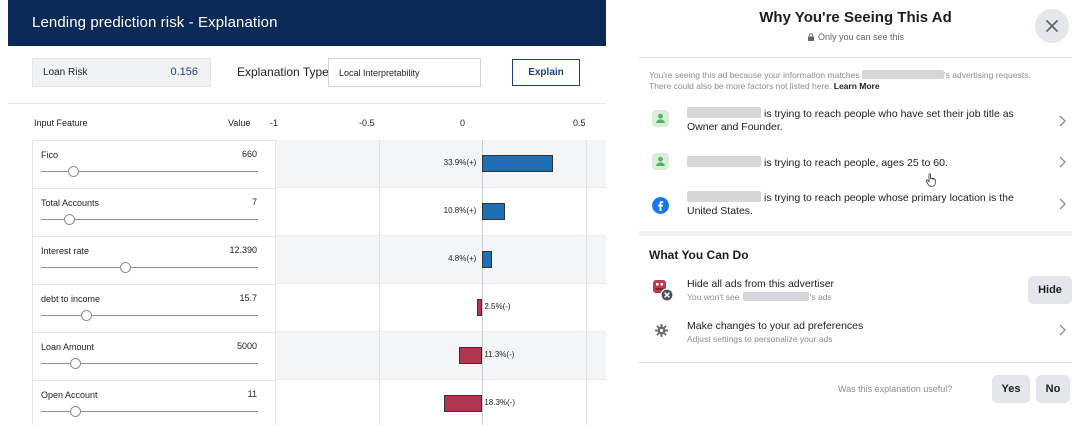 Image resolution: width=1072 pixels, height=425 pixels. Describe the element at coordinates (499, 354) in the screenshot. I see `bar-data-label: 11.3%(-)` at that location.